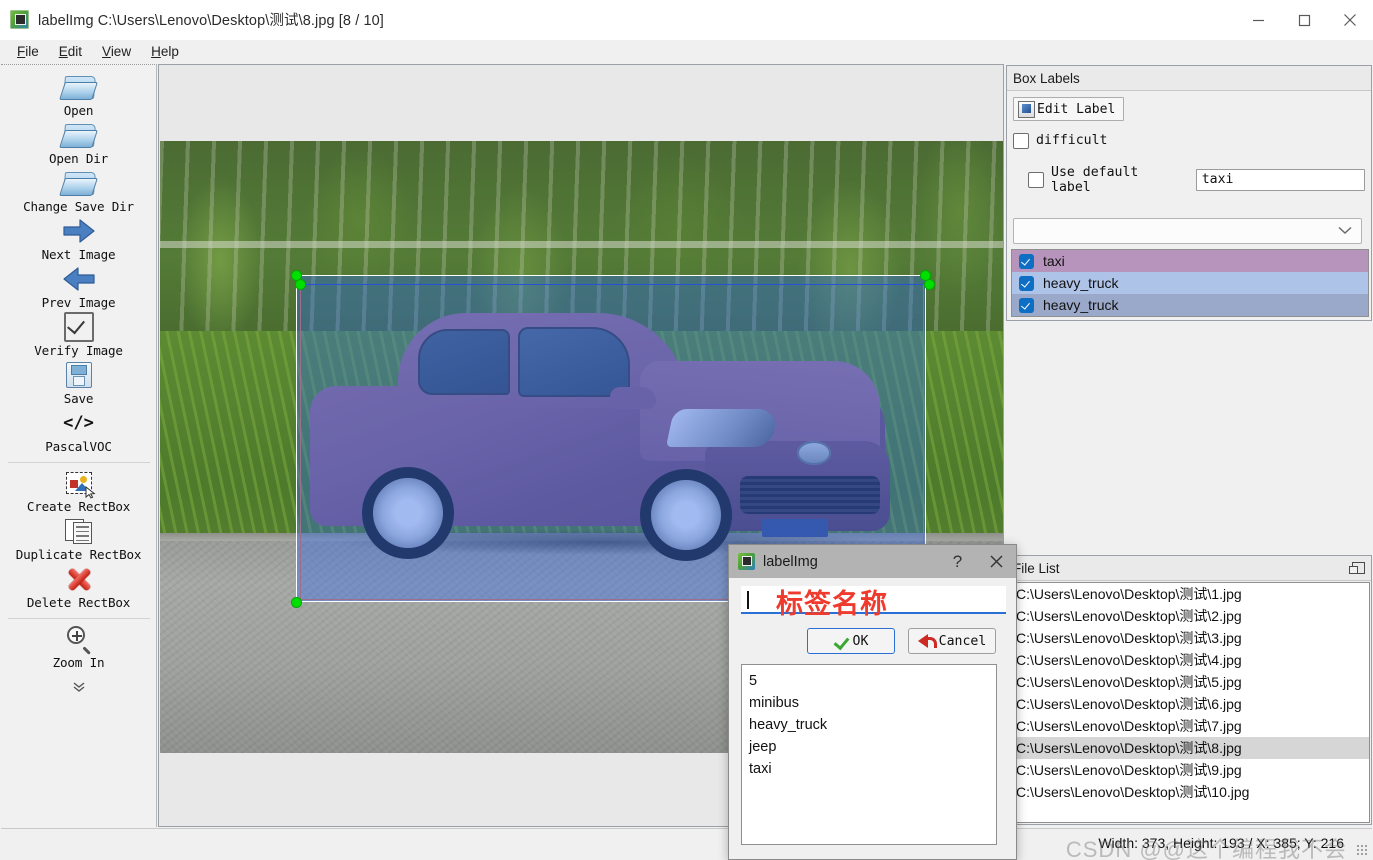  I want to click on label-combobox, so click(1187, 230).